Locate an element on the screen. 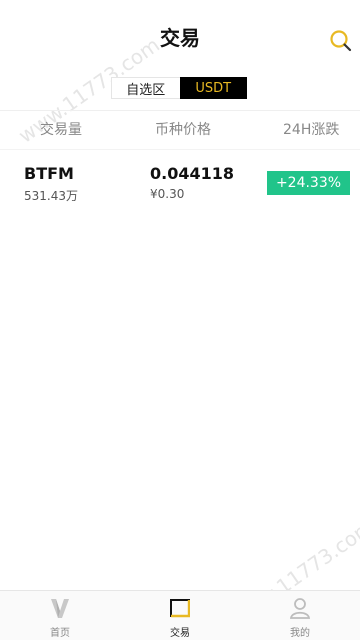 Image resolution: width=360 pixels, height=641 pixels. market-segment: 自选区 USDT is located at coordinates (179, 88).